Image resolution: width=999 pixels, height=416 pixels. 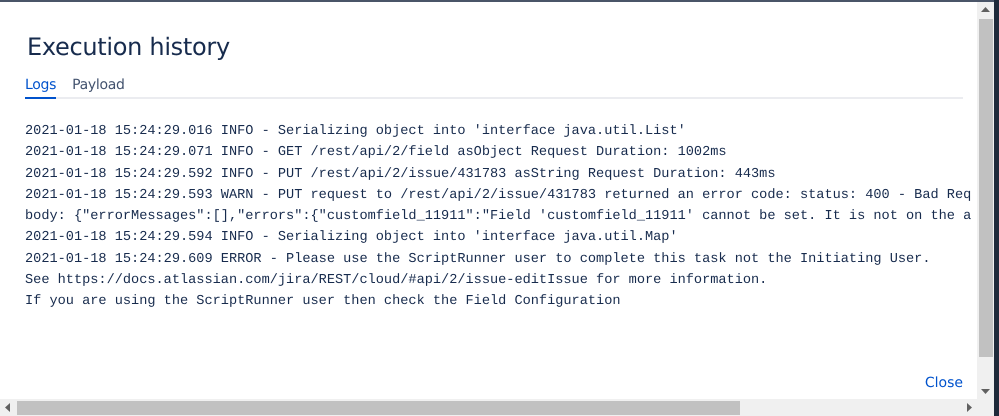 I want to click on vertical-scrollbar, so click(x=985, y=199).